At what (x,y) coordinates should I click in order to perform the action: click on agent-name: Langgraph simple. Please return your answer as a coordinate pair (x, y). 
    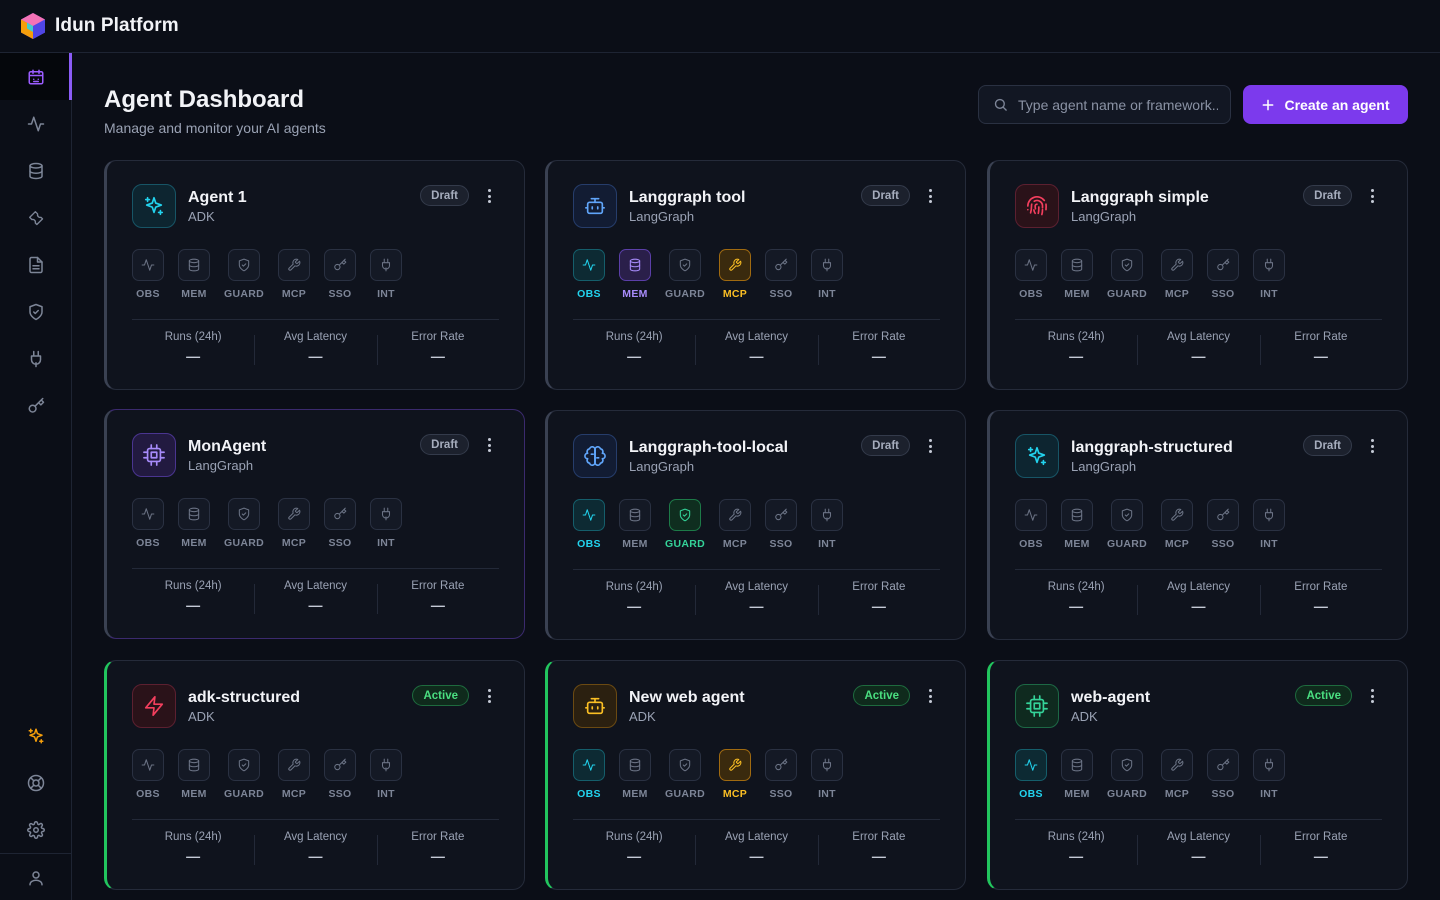
    Looking at the image, I should click on (1140, 198).